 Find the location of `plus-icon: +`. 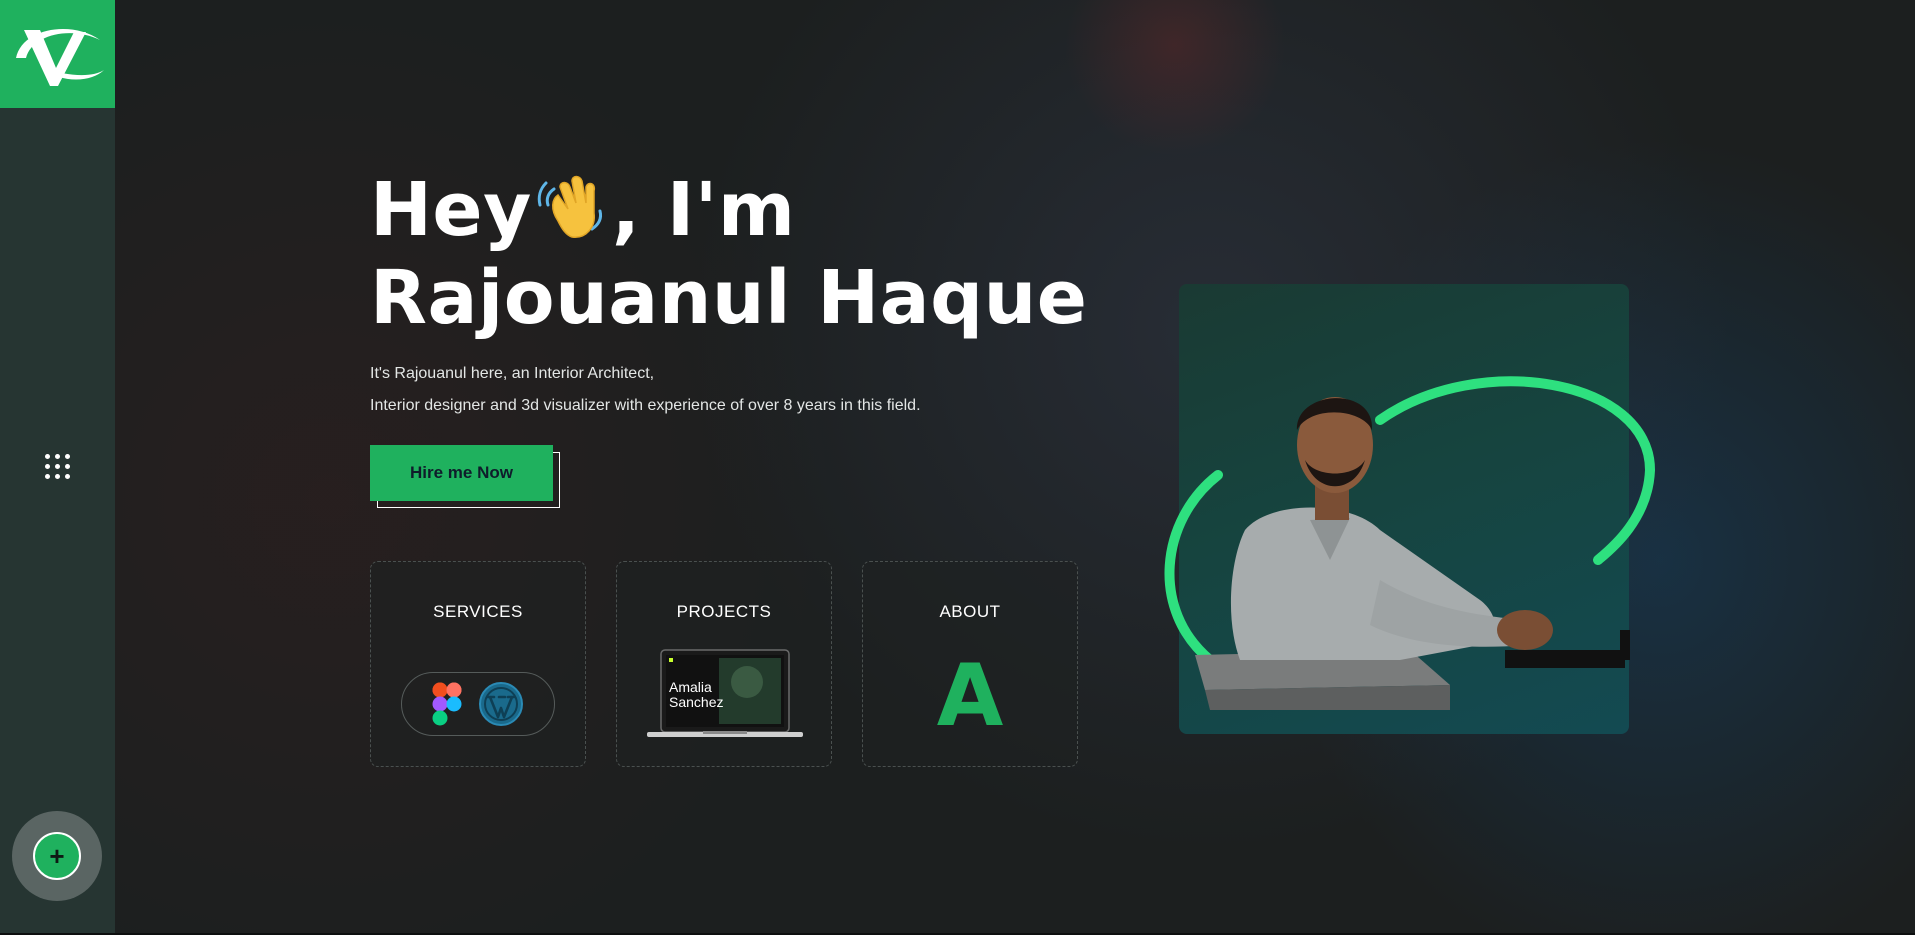

plus-icon: + is located at coordinates (57, 856).